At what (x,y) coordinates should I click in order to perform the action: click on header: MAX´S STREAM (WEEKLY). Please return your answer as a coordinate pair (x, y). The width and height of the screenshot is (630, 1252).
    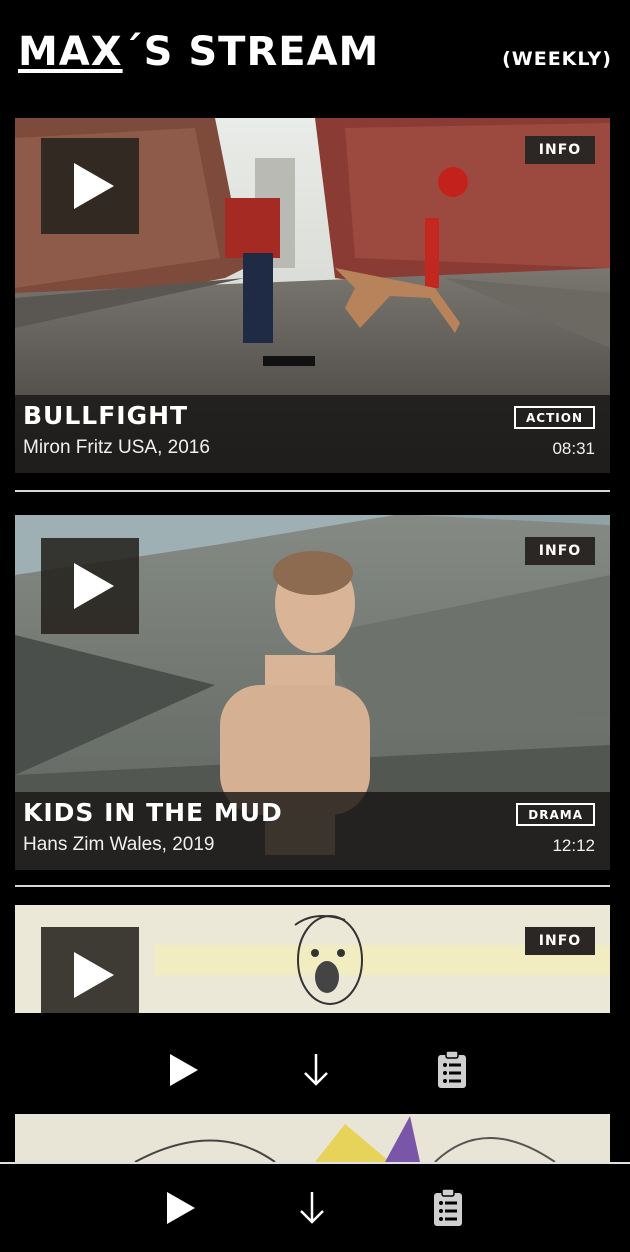
    Looking at the image, I should click on (315, 55).